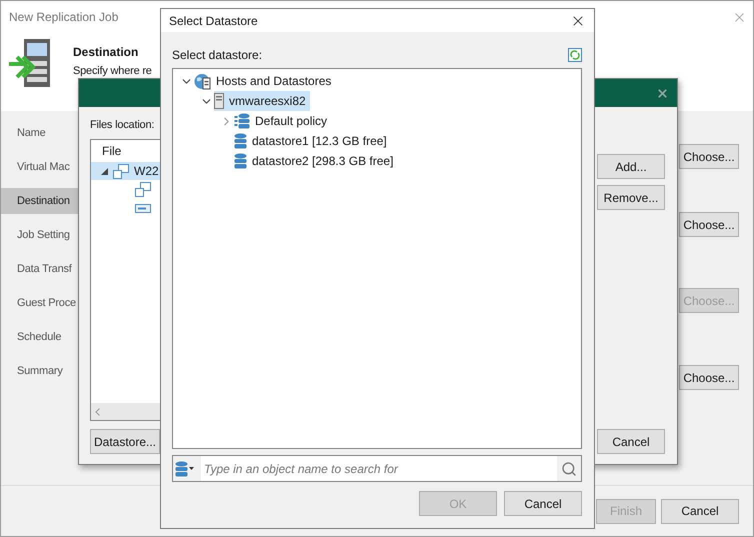  What do you see at coordinates (39, 133) in the screenshot?
I see `wizard-step: Name` at bounding box center [39, 133].